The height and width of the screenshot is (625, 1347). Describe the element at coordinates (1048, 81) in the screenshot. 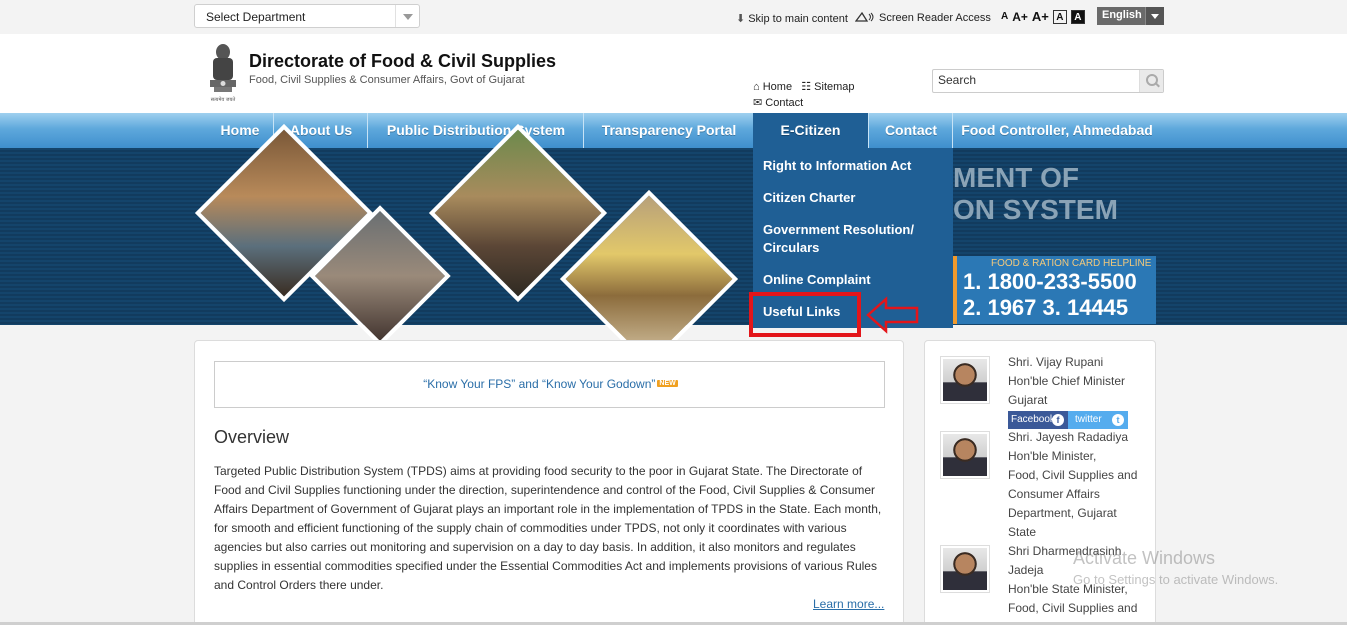

I see `search-input: Search` at that location.